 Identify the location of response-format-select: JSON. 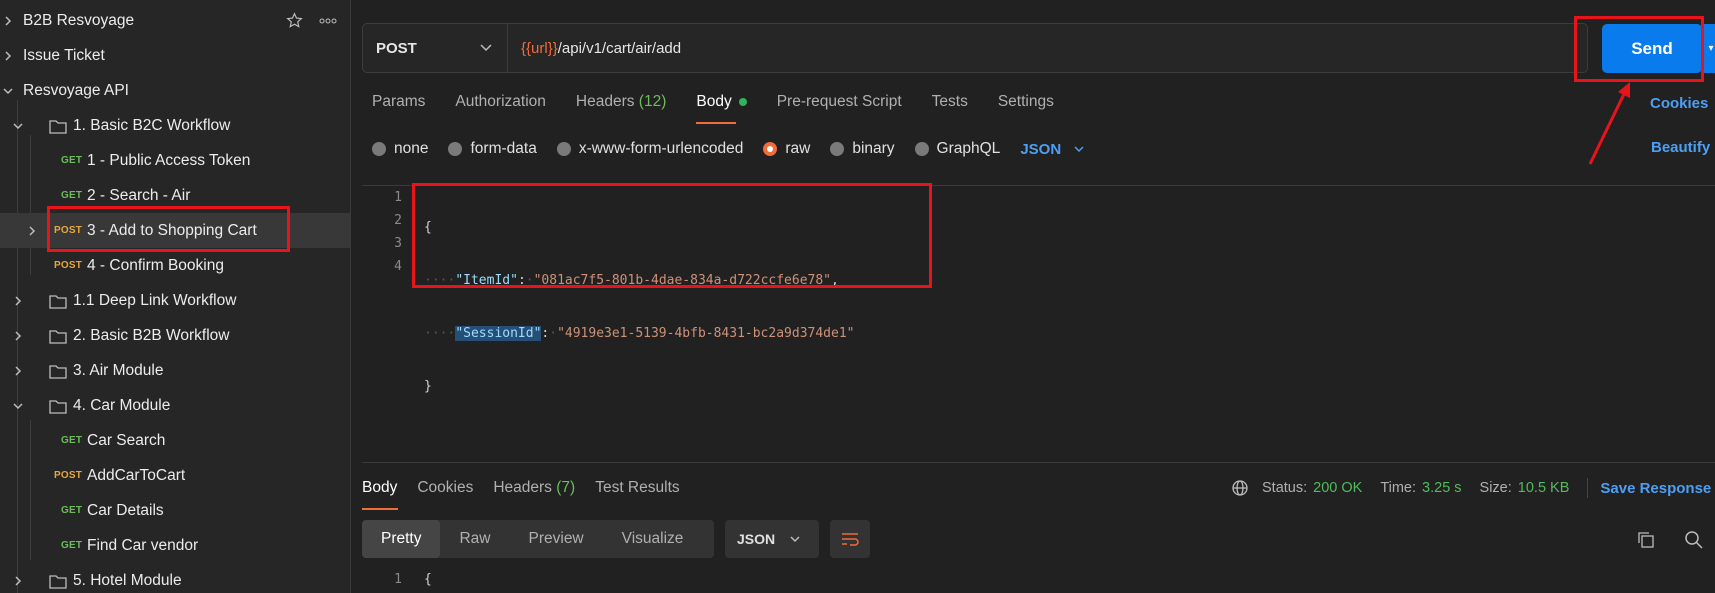
(772, 539).